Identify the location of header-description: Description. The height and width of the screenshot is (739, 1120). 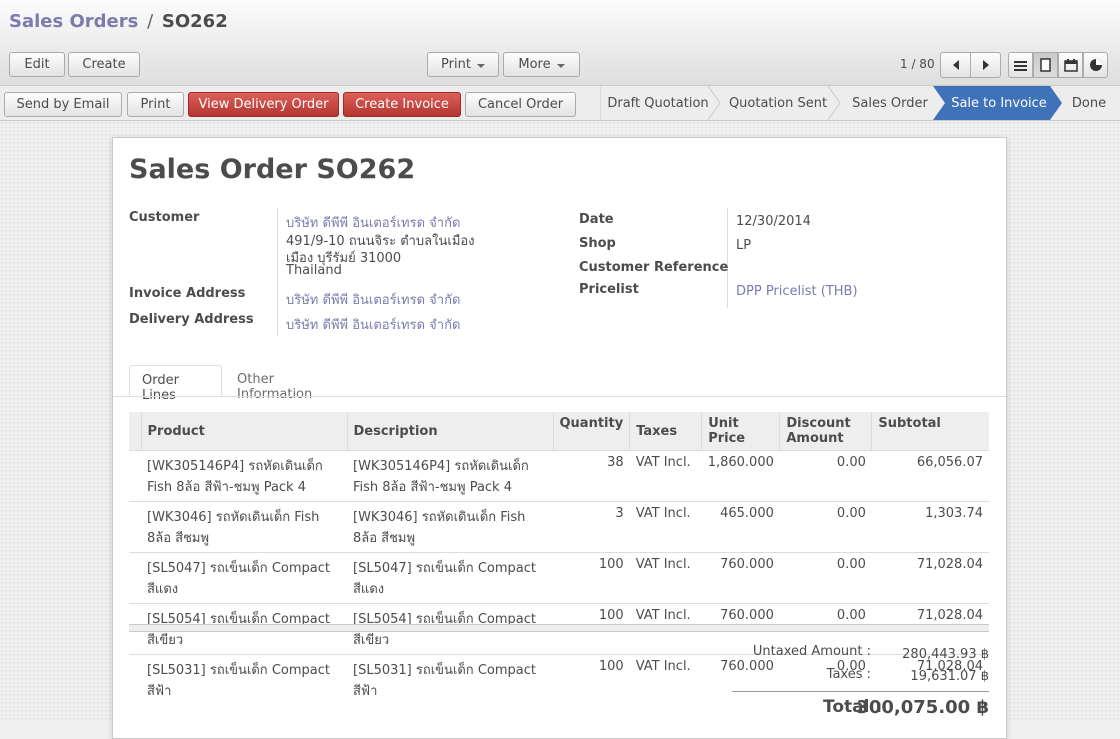
(449, 431).